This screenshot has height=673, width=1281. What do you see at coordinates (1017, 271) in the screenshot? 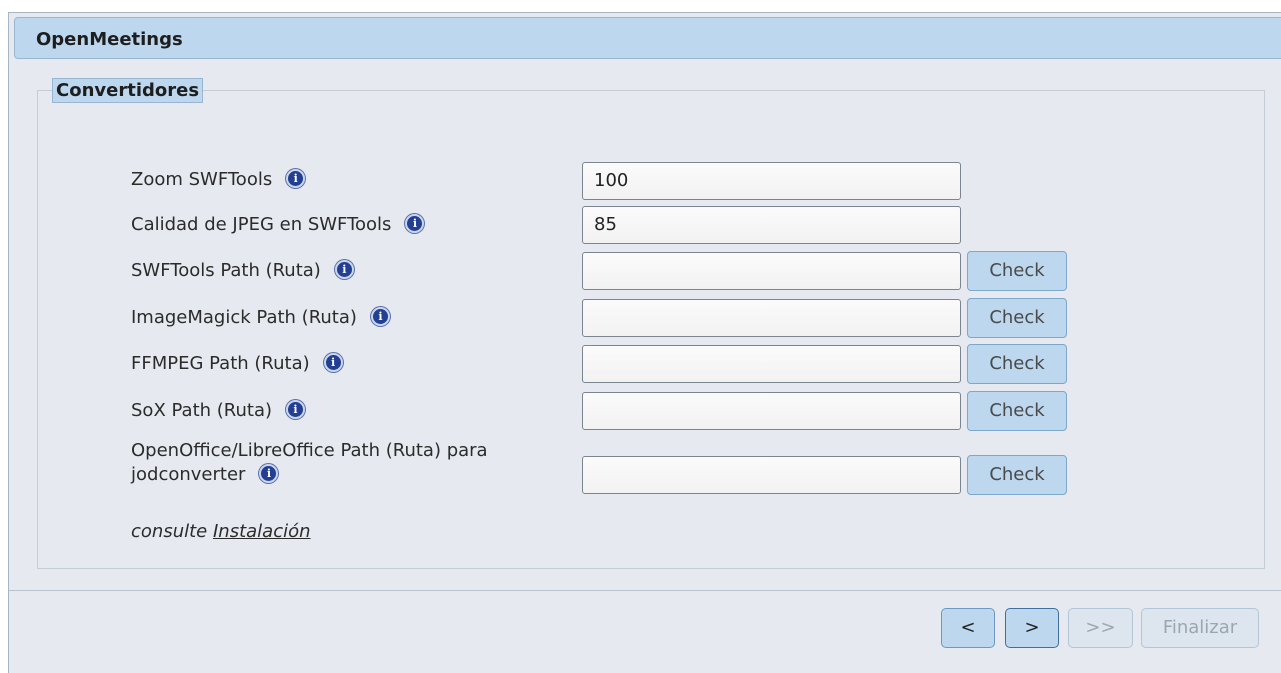
I see `check-swftools-button: Check` at bounding box center [1017, 271].